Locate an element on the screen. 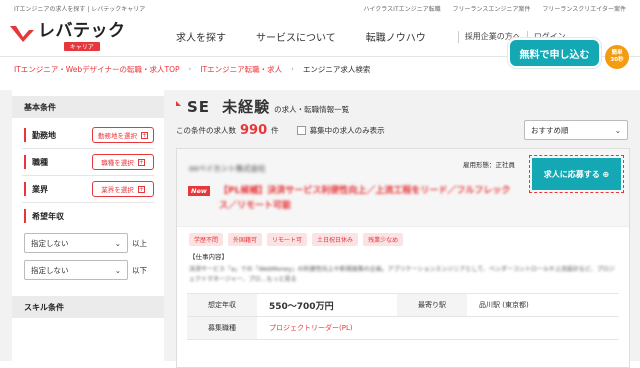 Image resolution: width=640 pixels, height=368 pixels. station-key: 最寄り駅 is located at coordinates (432, 305).